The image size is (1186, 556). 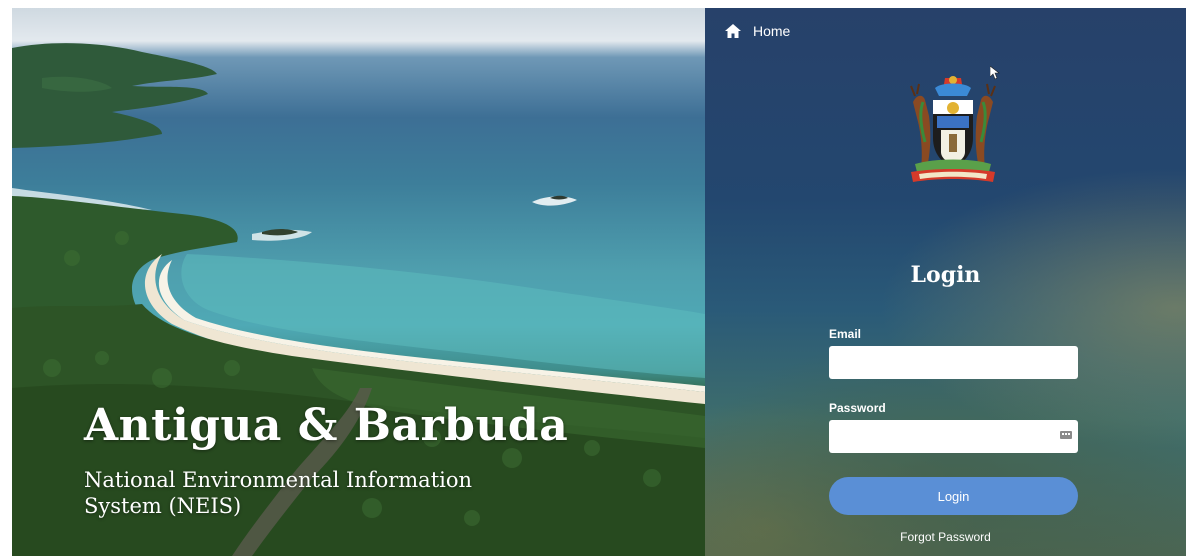 I want to click on login-button: Login, so click(x=953, y=496).